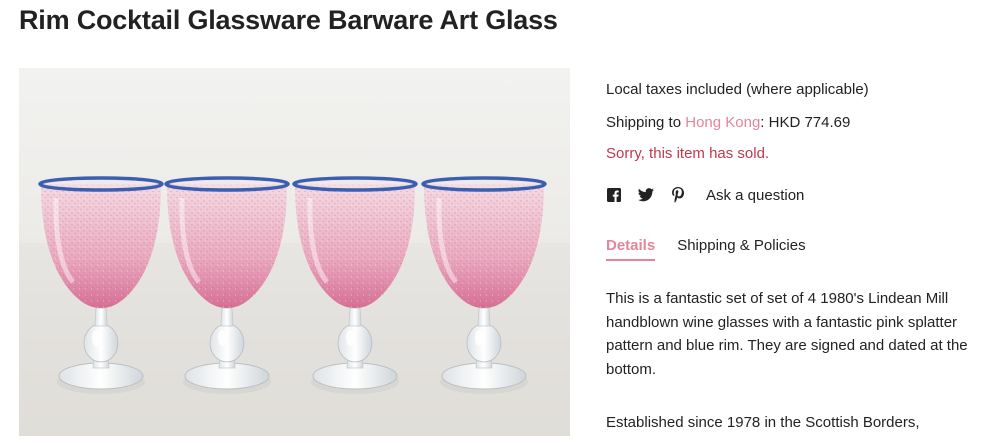 The height and width of the screenshot is (443, 1000). What do you see at coordinates (678, 195) in the screenshot?
I see `pinterest-icon` at bounding box center [678, 195].